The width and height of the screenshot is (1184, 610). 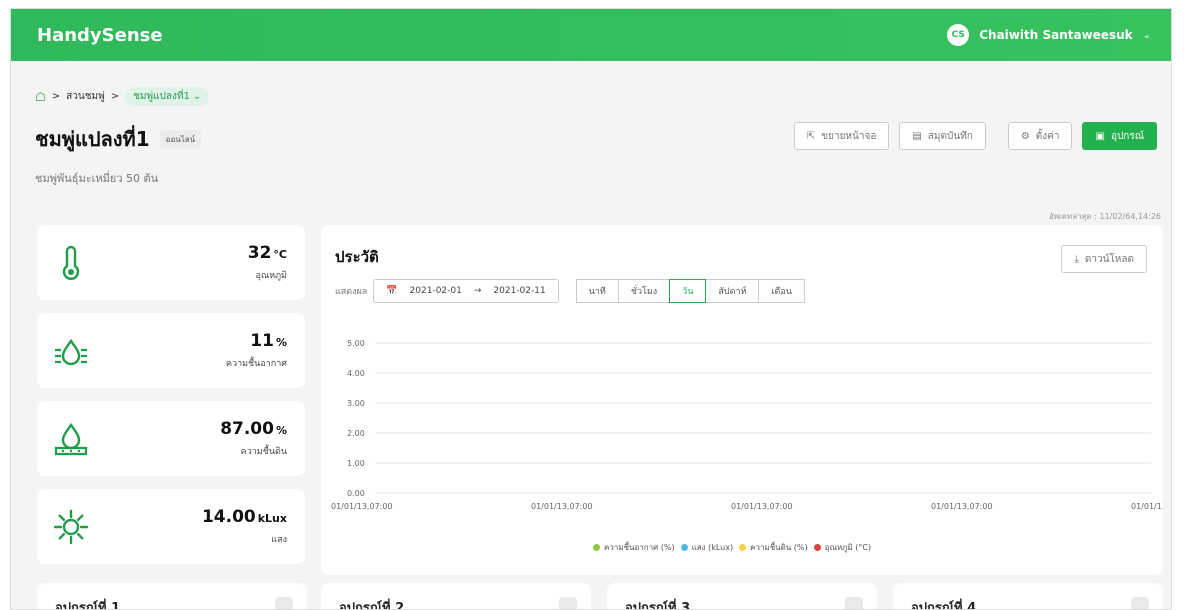 What do you see at coordinates (1100, 136) in the screenshot?
I see `device-icon: ▣` at bounding box center [1100, 136].